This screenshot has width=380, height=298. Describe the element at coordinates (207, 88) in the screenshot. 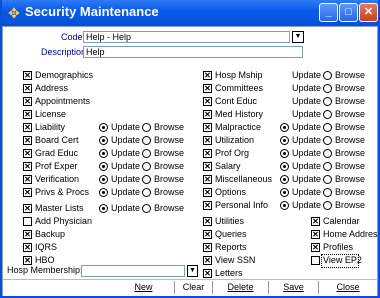

I see `checkbox-committees: ✕` at that location.